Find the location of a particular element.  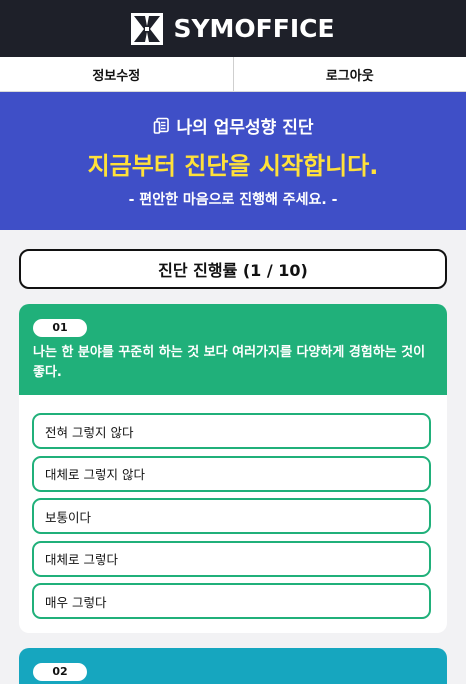

document-icon is located at coordinates (162, 126).